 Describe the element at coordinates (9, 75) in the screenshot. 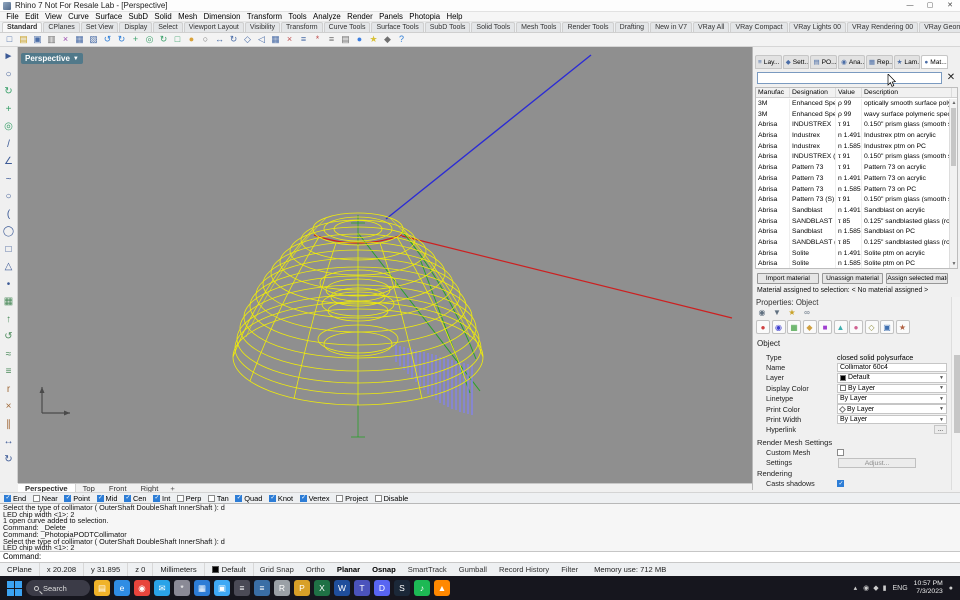

I see `lasso-select-icon: ○` at that location.